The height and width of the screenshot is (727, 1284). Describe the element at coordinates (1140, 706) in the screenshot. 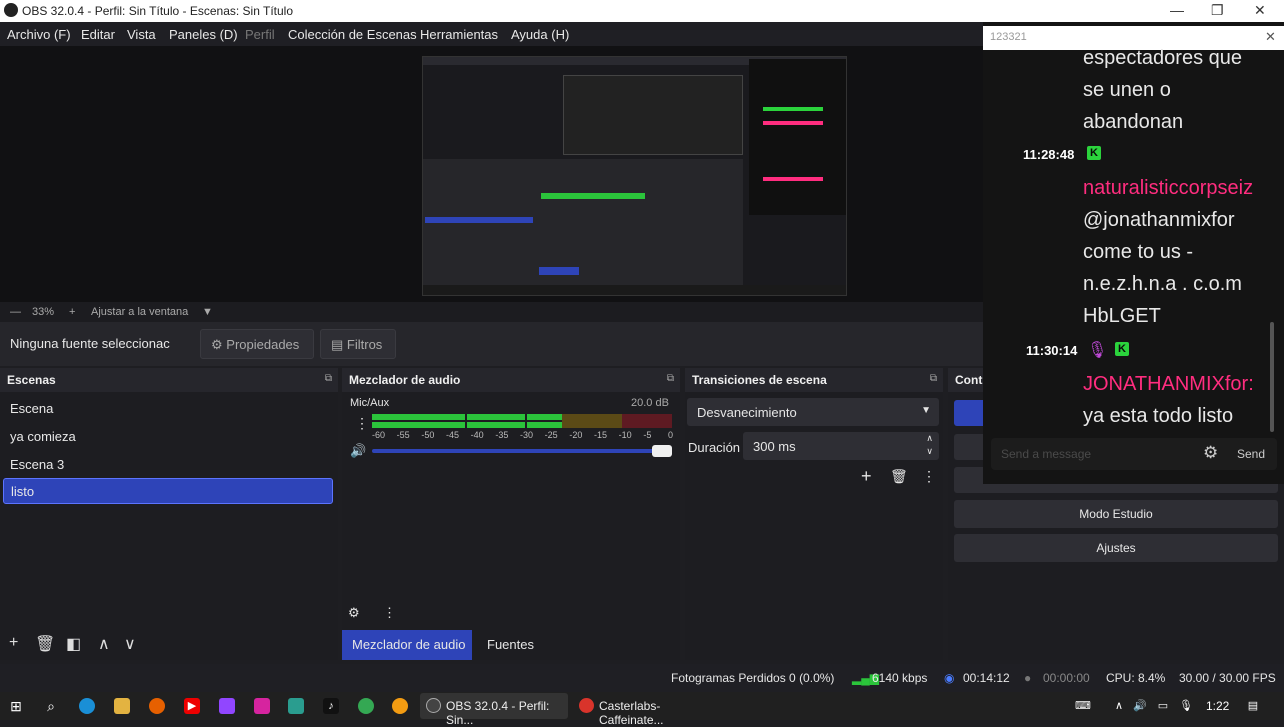

I see `volume-icon: 🔊` at that location.